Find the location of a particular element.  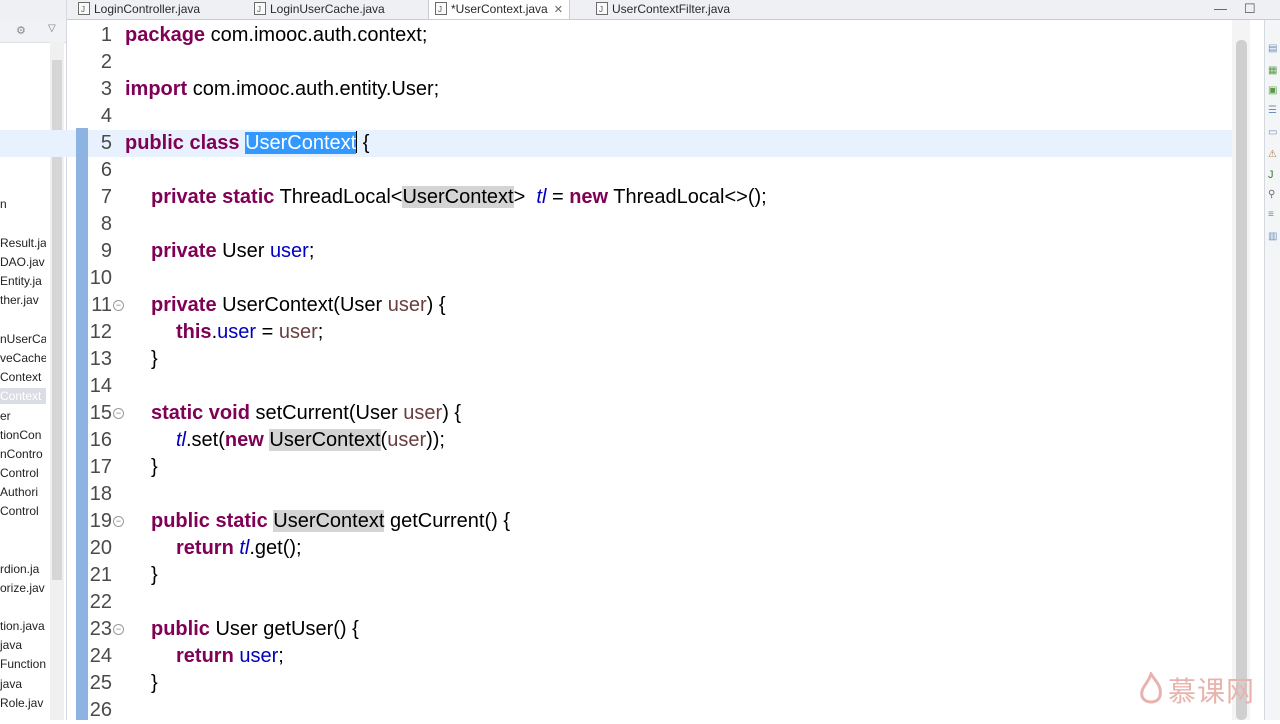

keyword: public is located at coordinates (180, 629).